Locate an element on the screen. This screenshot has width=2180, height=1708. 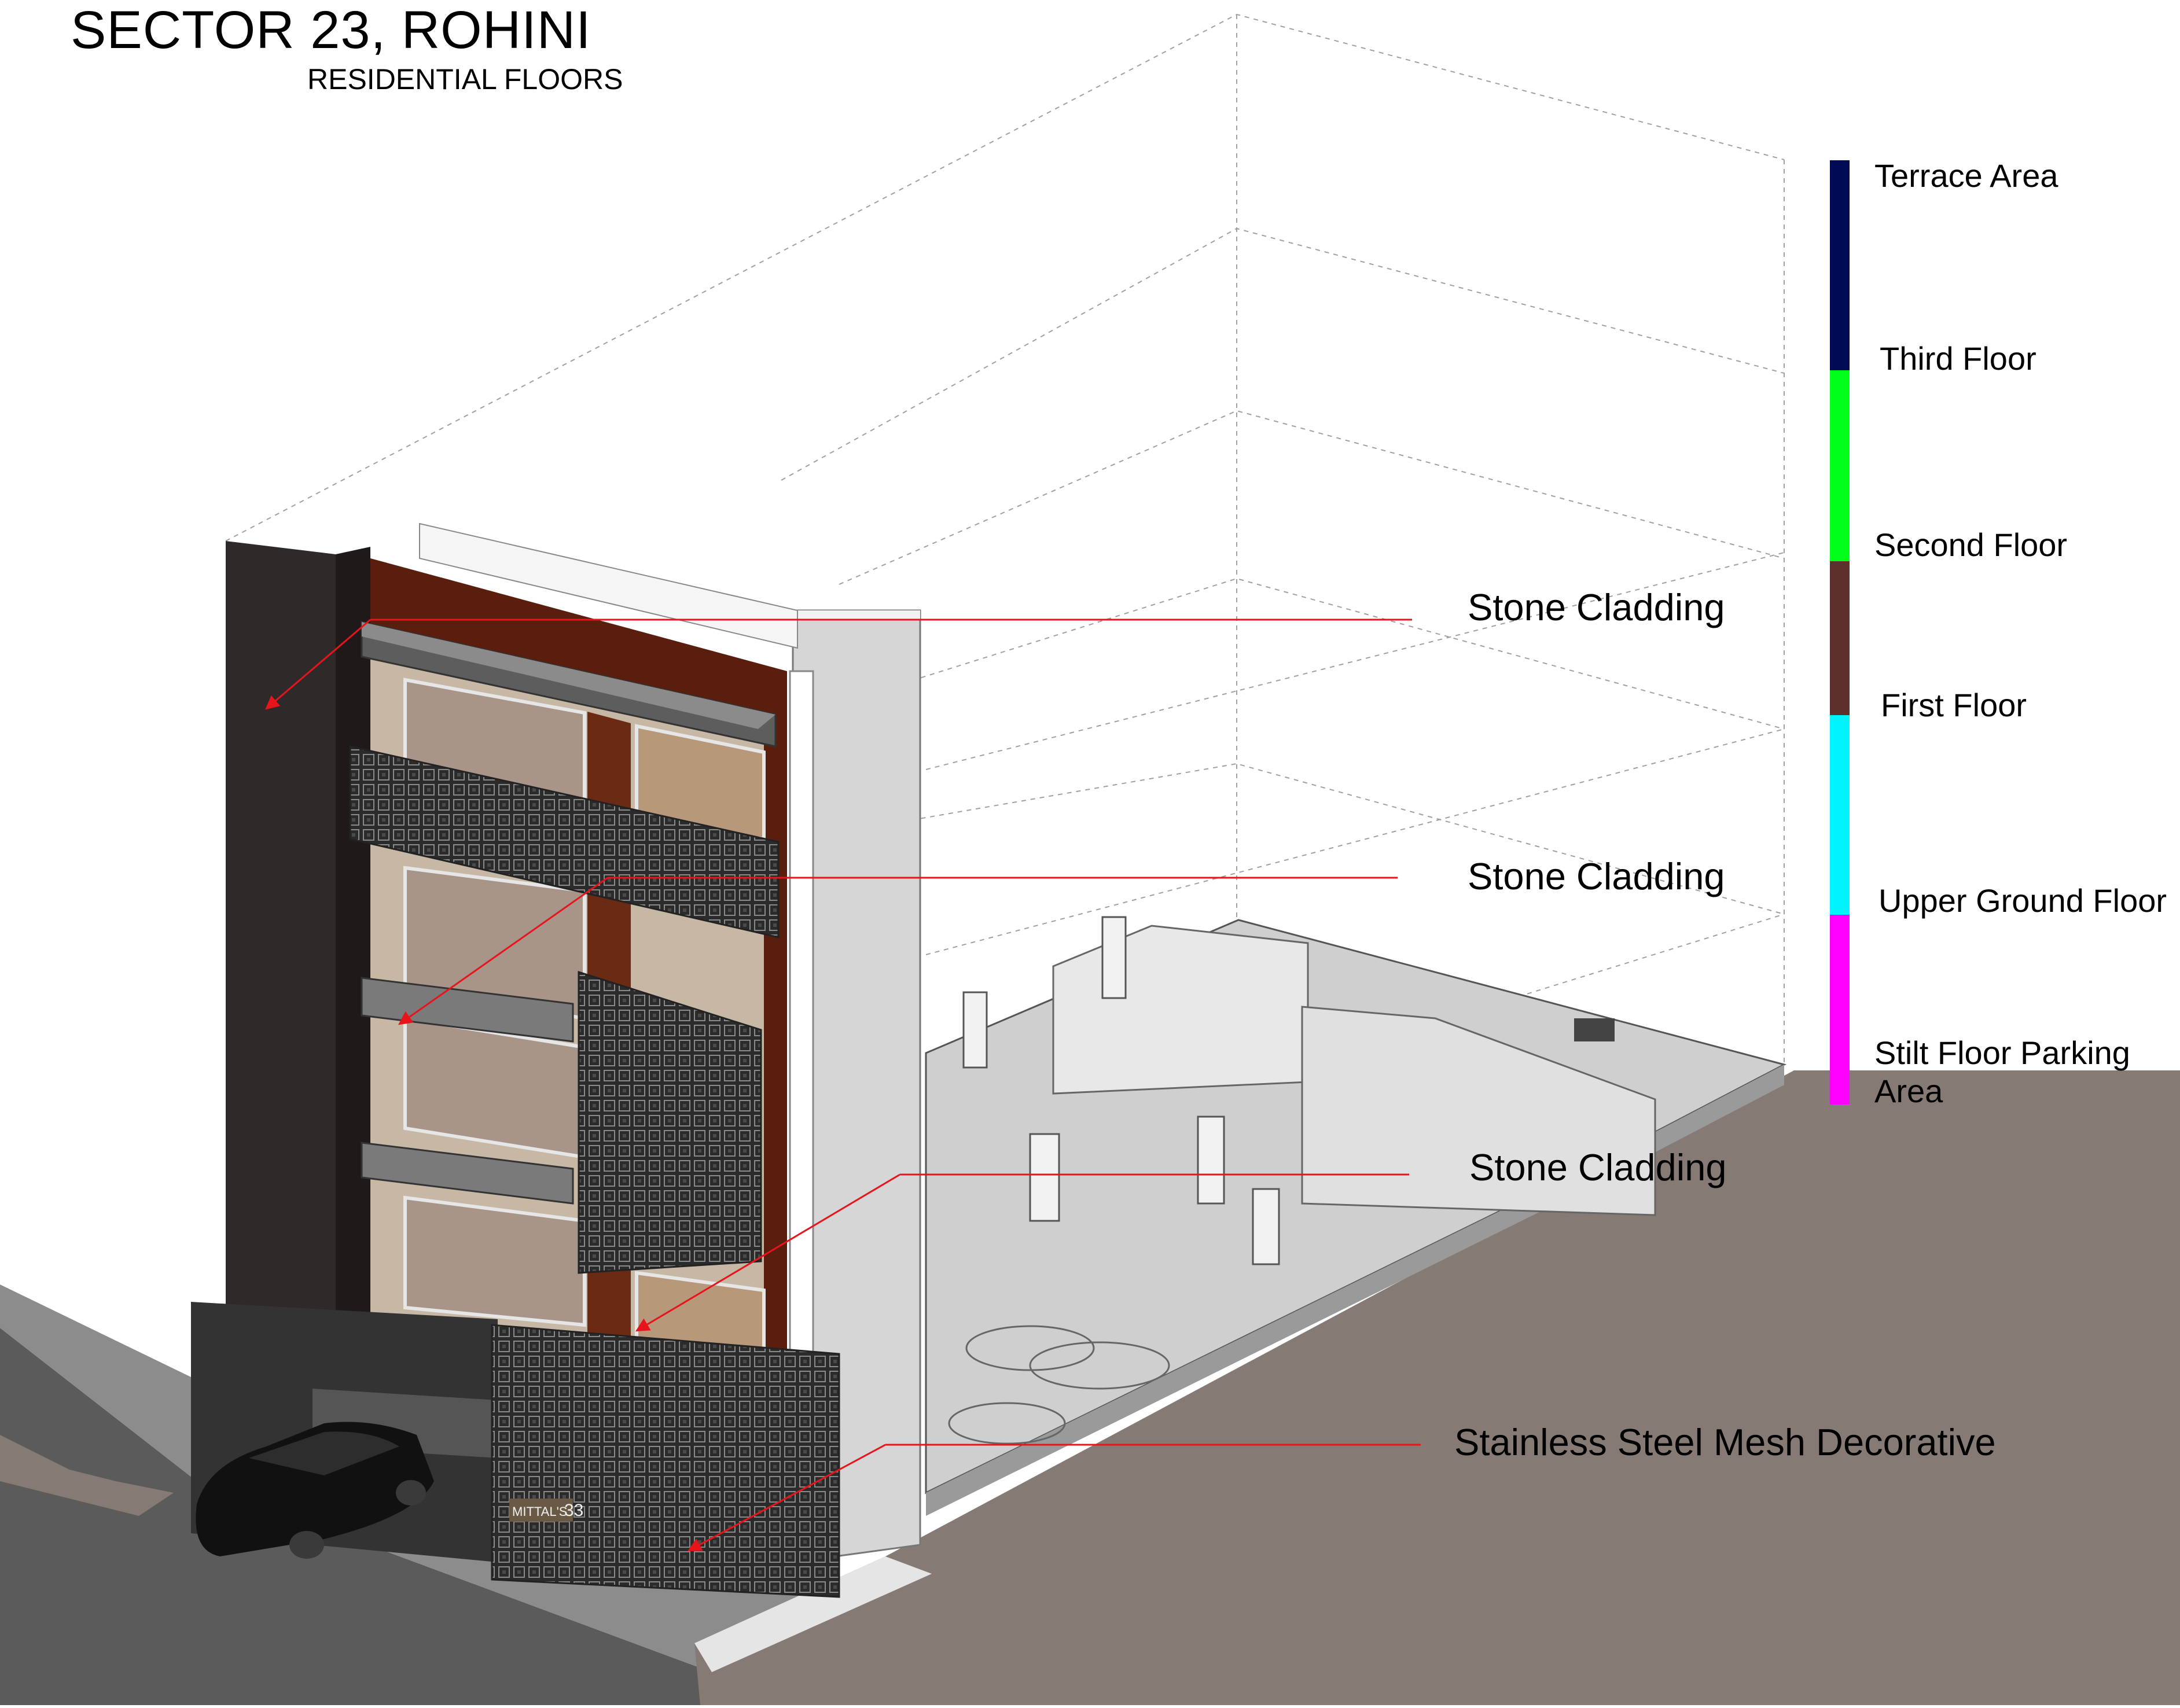
mesh-screen-ground is located at coordinates (665, 1461).